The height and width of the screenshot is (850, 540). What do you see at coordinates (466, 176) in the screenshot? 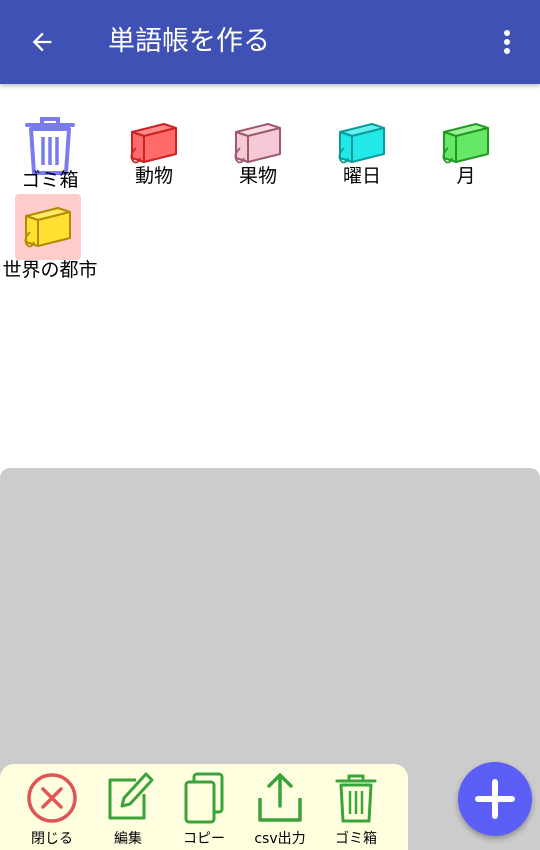
I see `book-label: 月` at bounding box center [466, 176].